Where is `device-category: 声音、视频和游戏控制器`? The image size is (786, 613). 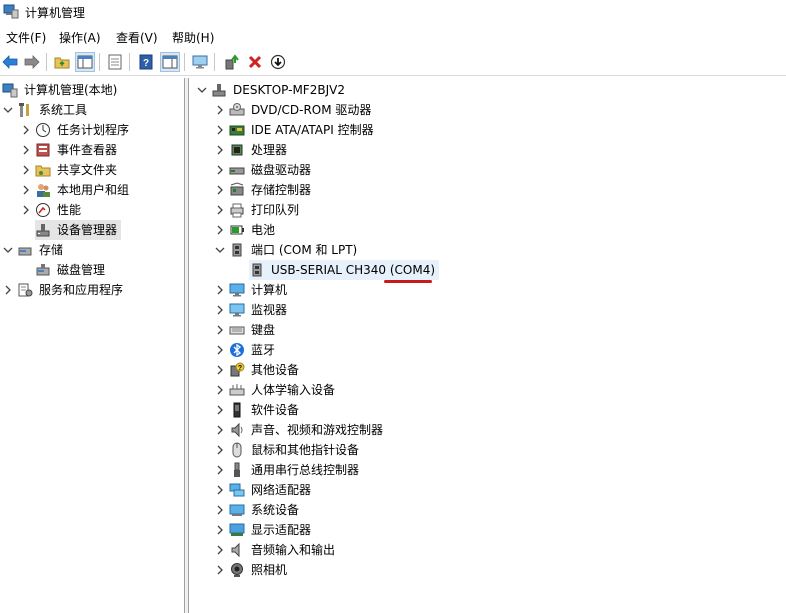 device-category: 声音、视频和游戏控制器 is located at coordinates (300, 430).